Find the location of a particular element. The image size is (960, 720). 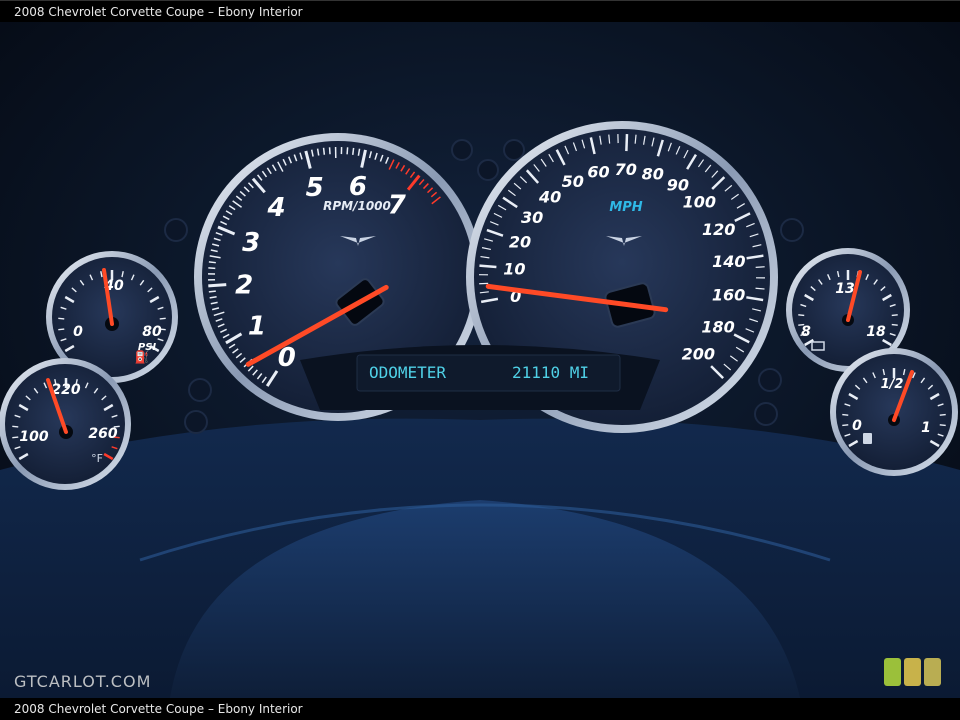

fuel-gauge: 0 1/2 1 is located at coordinates (894, 412).